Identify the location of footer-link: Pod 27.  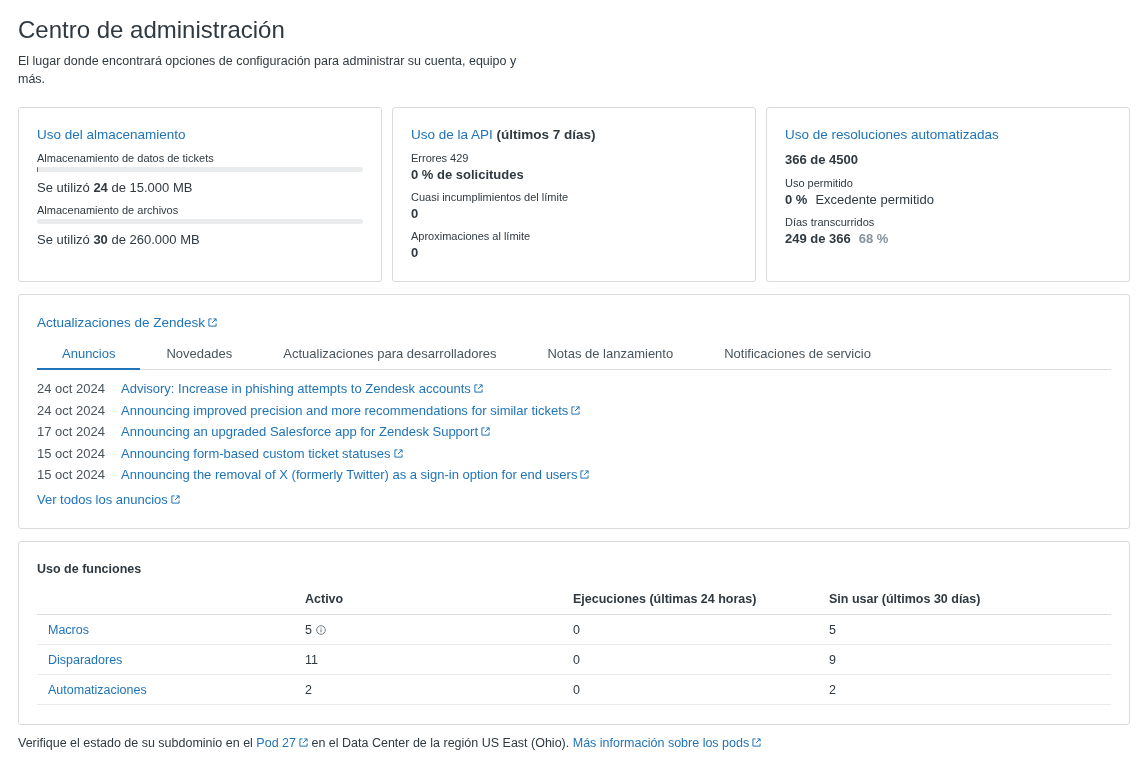
(276, 743).